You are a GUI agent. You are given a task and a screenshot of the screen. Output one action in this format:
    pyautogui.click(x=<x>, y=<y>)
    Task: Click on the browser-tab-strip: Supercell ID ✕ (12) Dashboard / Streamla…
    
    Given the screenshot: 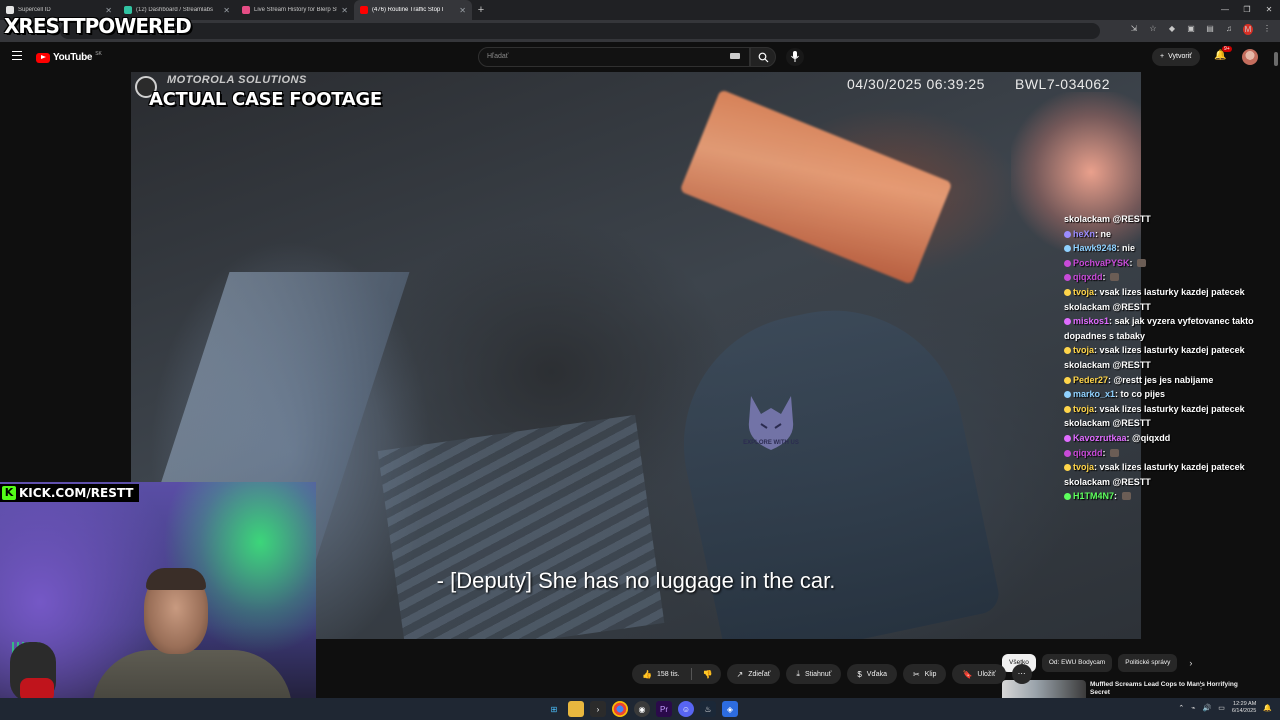 What is the action you would take?
    pyautogui.click(x=640, y=10)
    